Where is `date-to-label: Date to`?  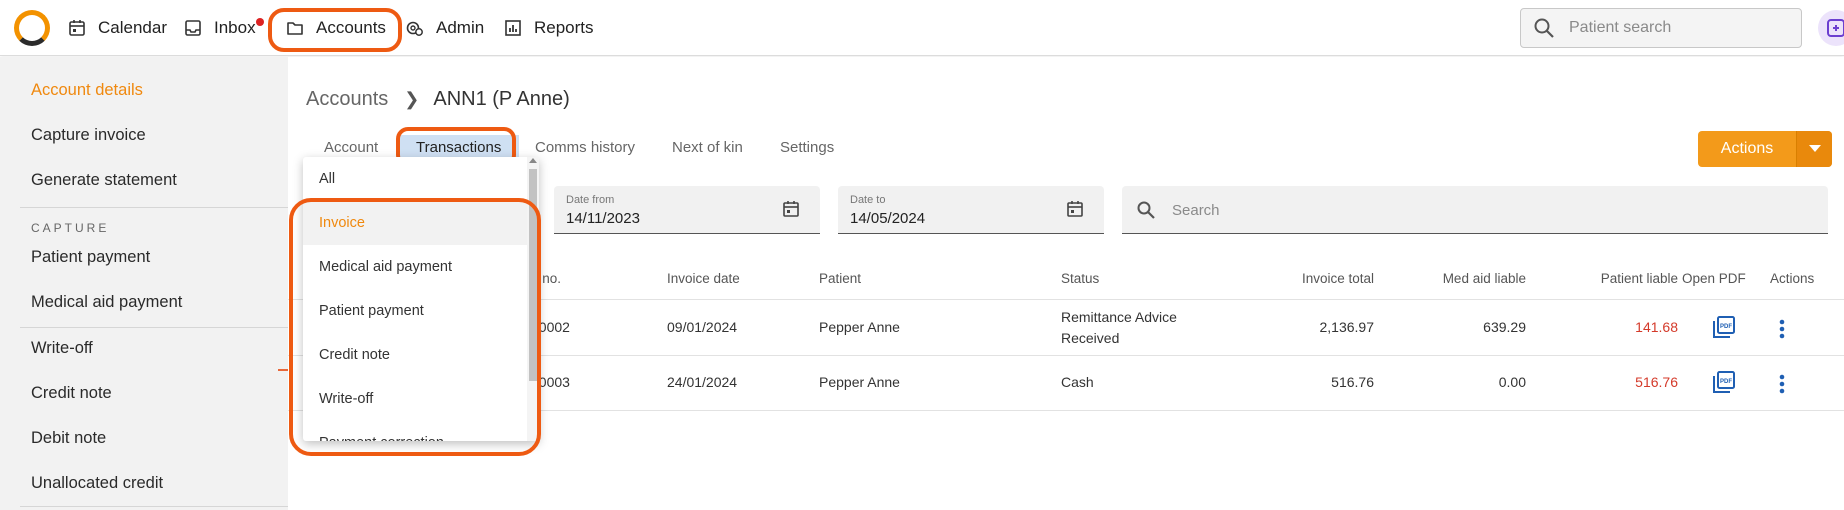 date-to-label: Date to is located at coordinates (868, 200).